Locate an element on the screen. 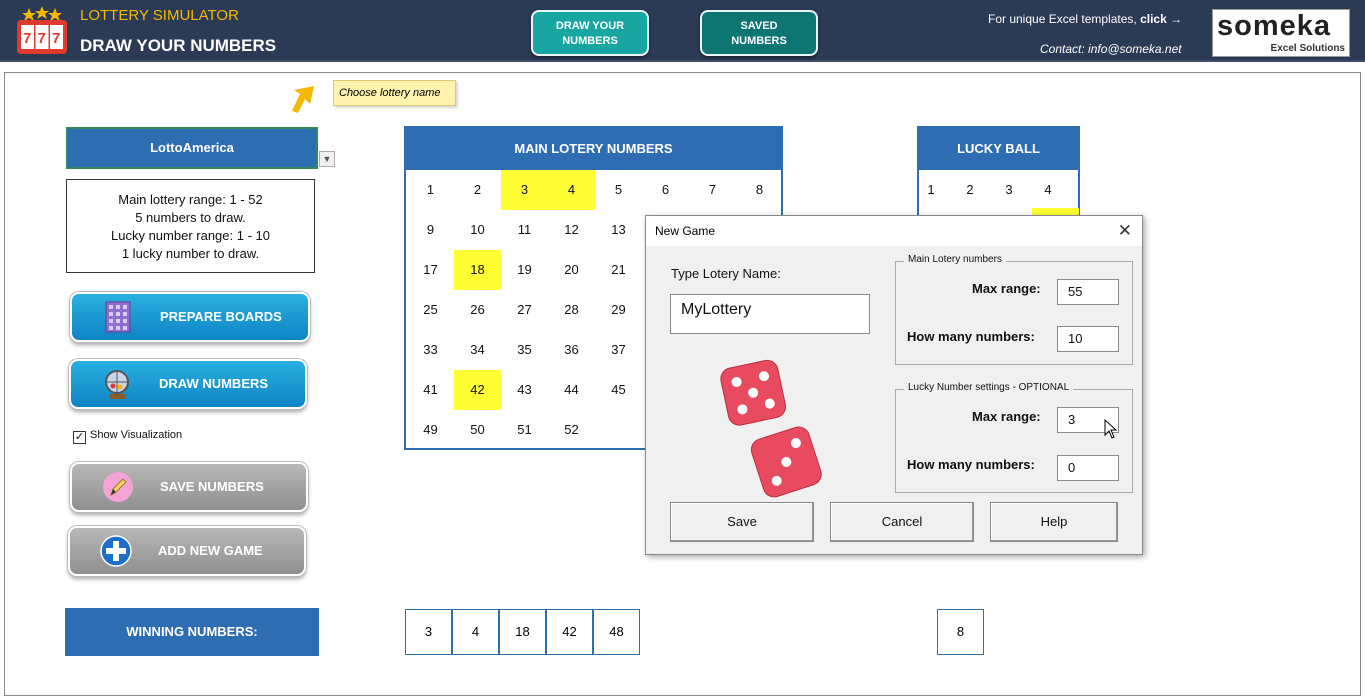 The width and height of the screenshot is (1365, 700). main-number-cell: 3 is located at coordinates (524, 190).